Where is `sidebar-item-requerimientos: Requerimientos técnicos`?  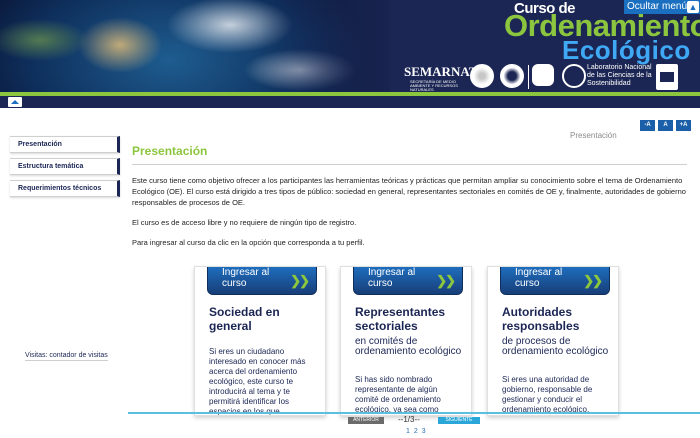 sidebar-item-requerimientos: Requerimientos técnicos is located at coordinates (65, 188).